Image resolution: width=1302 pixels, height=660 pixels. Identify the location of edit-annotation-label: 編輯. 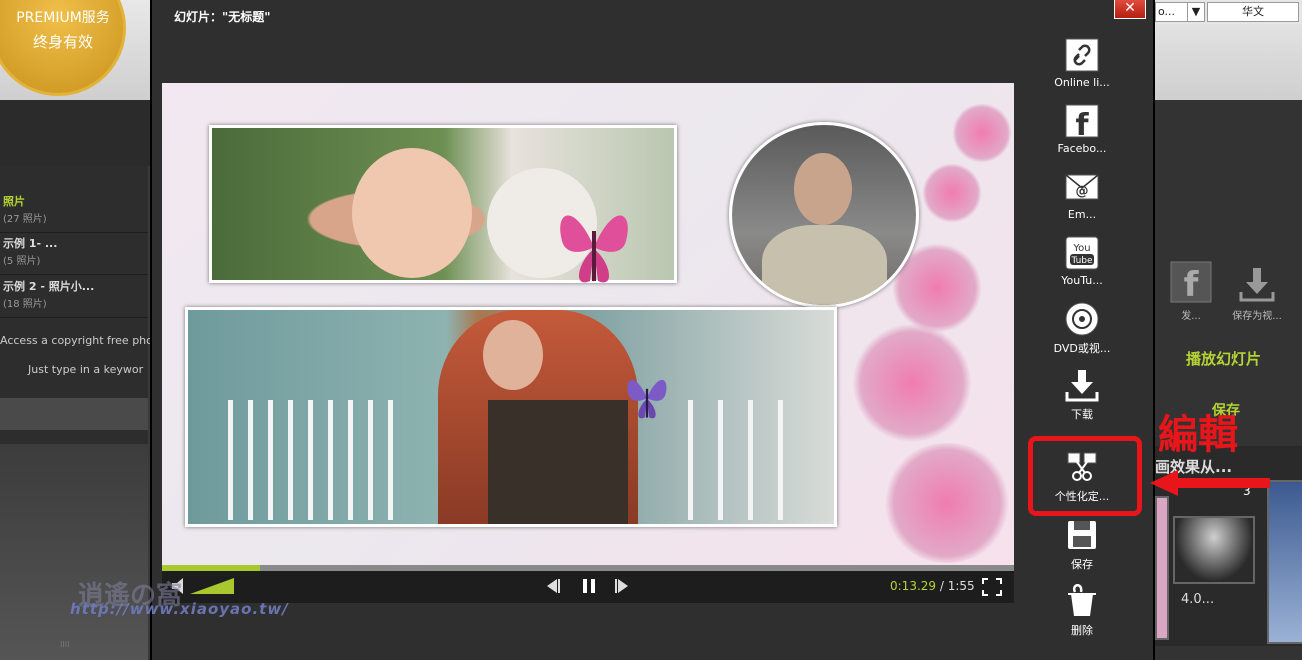
(1198, 434).